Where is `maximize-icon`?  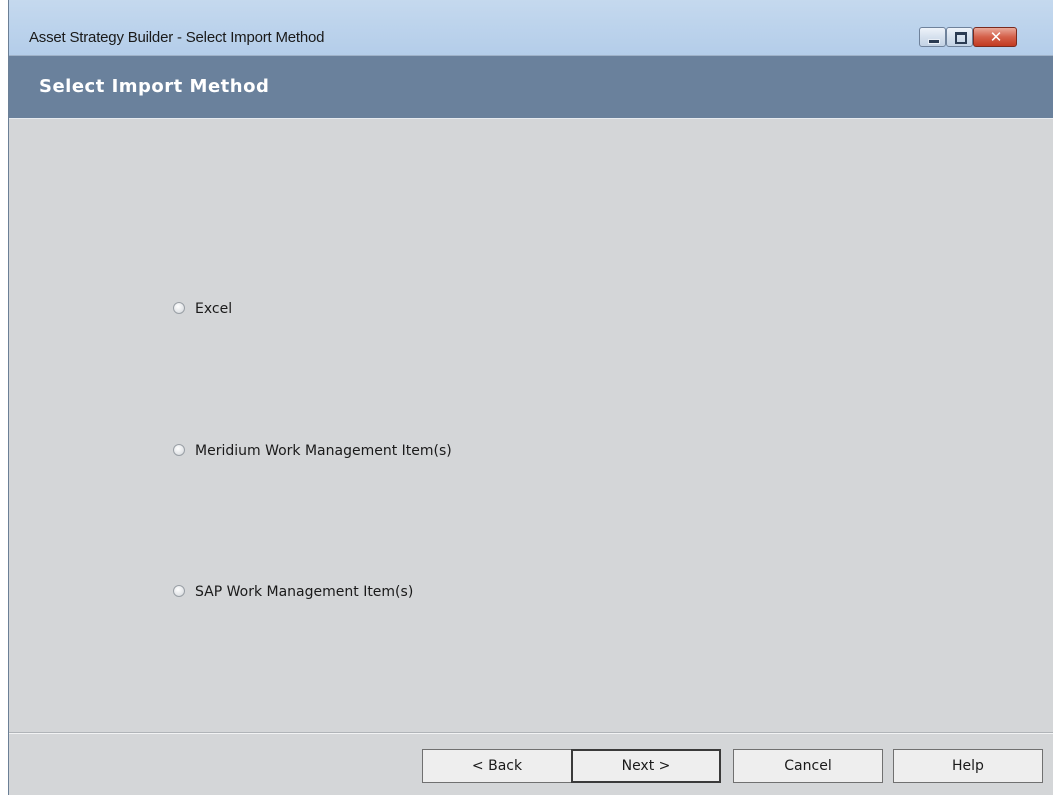 maximize-icon is located at coordinates (961, 38).